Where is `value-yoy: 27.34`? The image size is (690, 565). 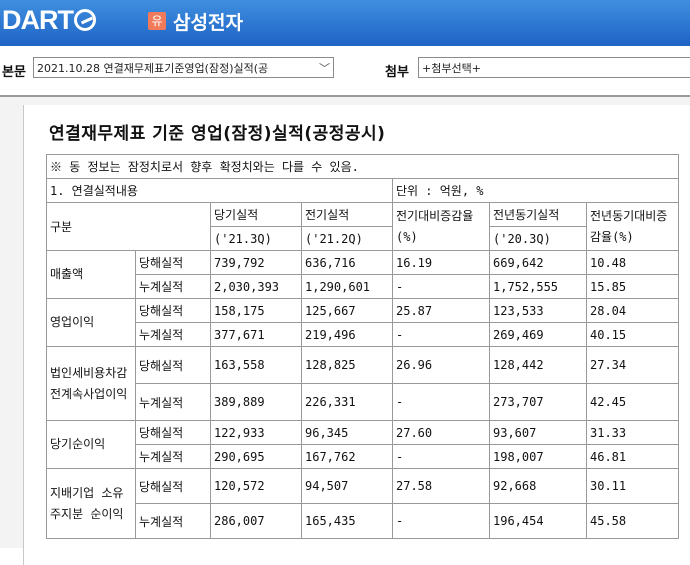 value-yoy: 27.34 is located at coordinates (632, 365).